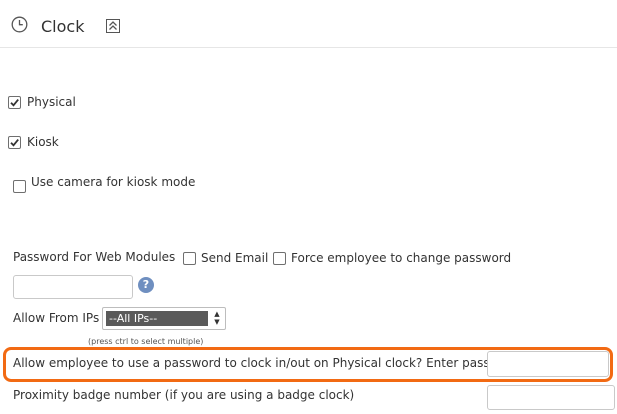 This screenshot has width=617, height=414. What do you see at coordinates (401, 258) in the screenshot?
I see `force-change-label: Force employee to change password` at bounding box center [401, 258].